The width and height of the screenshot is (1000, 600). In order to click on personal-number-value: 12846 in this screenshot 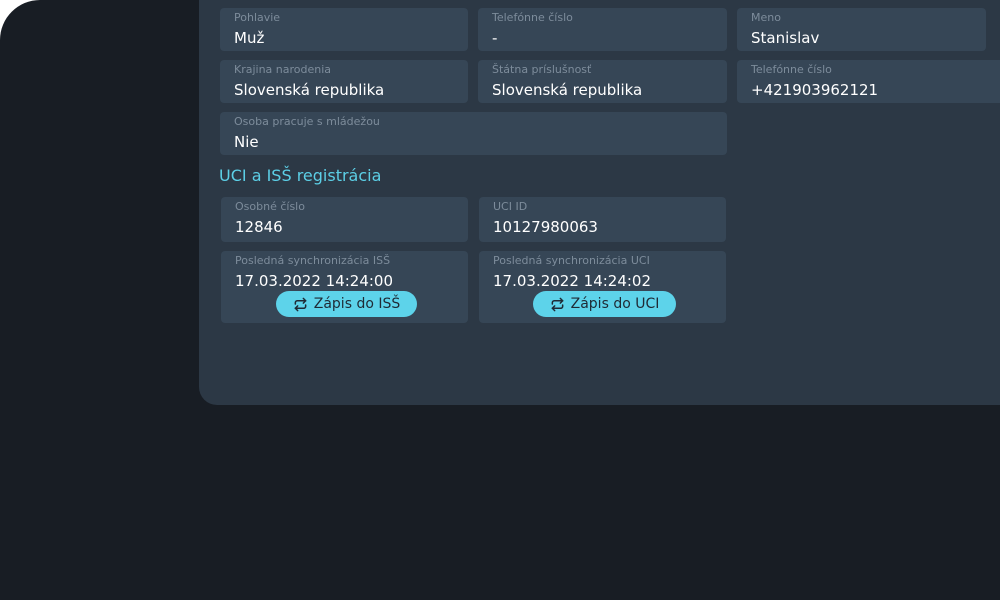, I will do `click(259, 227)`.